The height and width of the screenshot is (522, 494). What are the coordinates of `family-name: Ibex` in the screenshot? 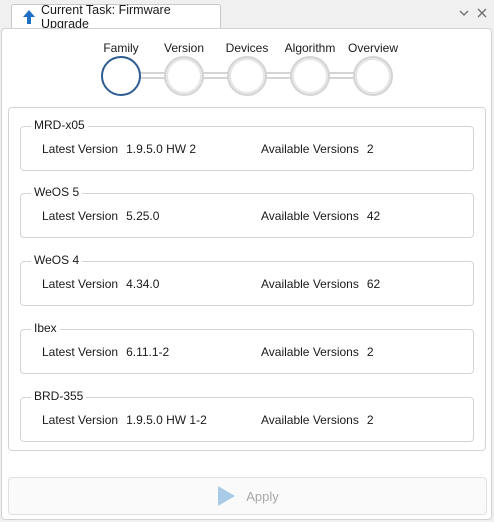 It's located at (45, 328).